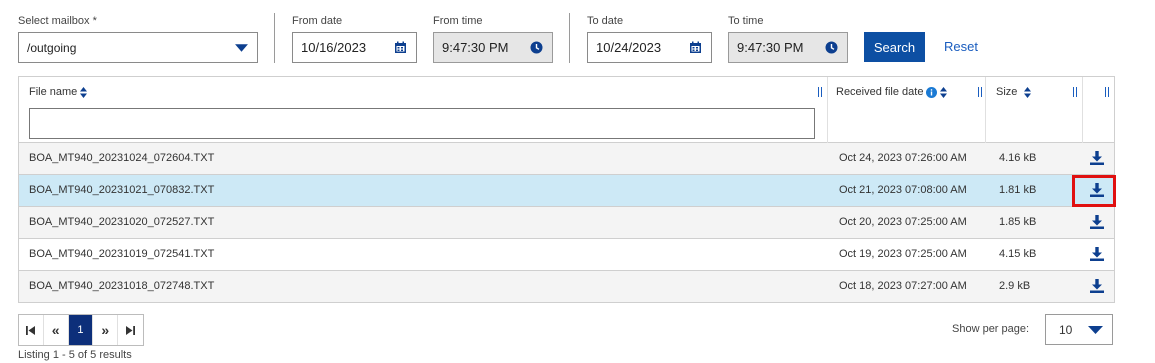 This screenshot has height=363, width=1155. Describe the element at coordinates (1007, 92) in the screenshot. I see `column-size-label: Size` at that location.